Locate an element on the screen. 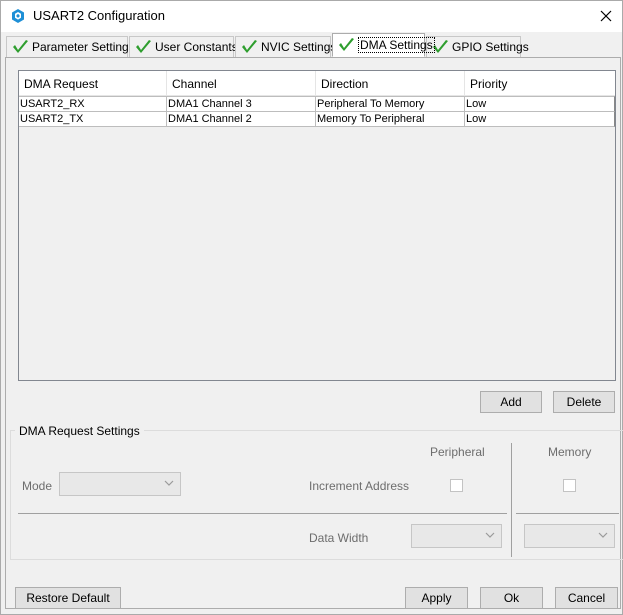 The image size is (623, 615). app-icon is located at coordinates (18, 16).